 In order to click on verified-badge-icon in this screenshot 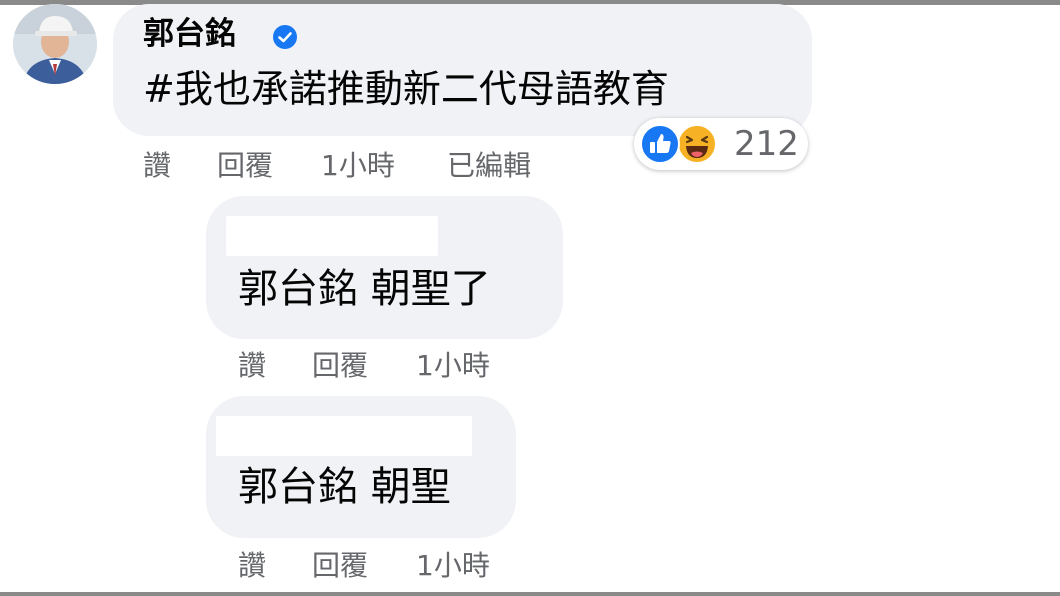, I will do `click(285, 37)`.